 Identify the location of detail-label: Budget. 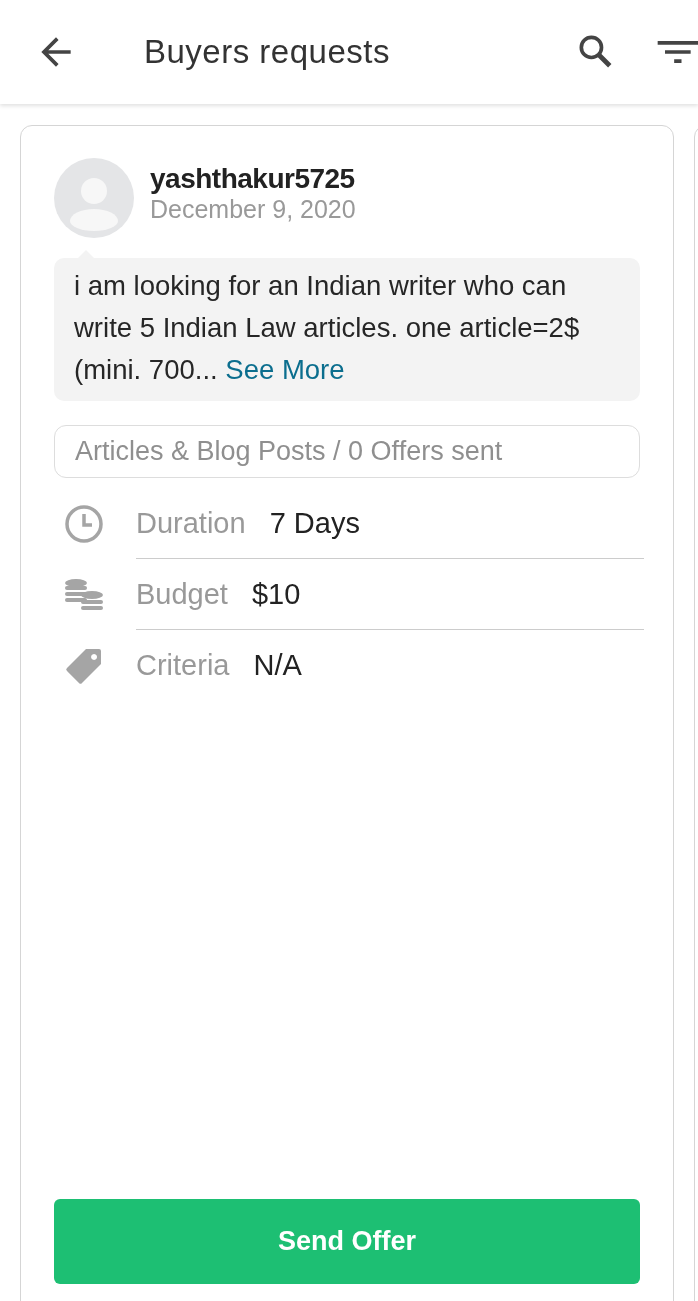
(182, 594).